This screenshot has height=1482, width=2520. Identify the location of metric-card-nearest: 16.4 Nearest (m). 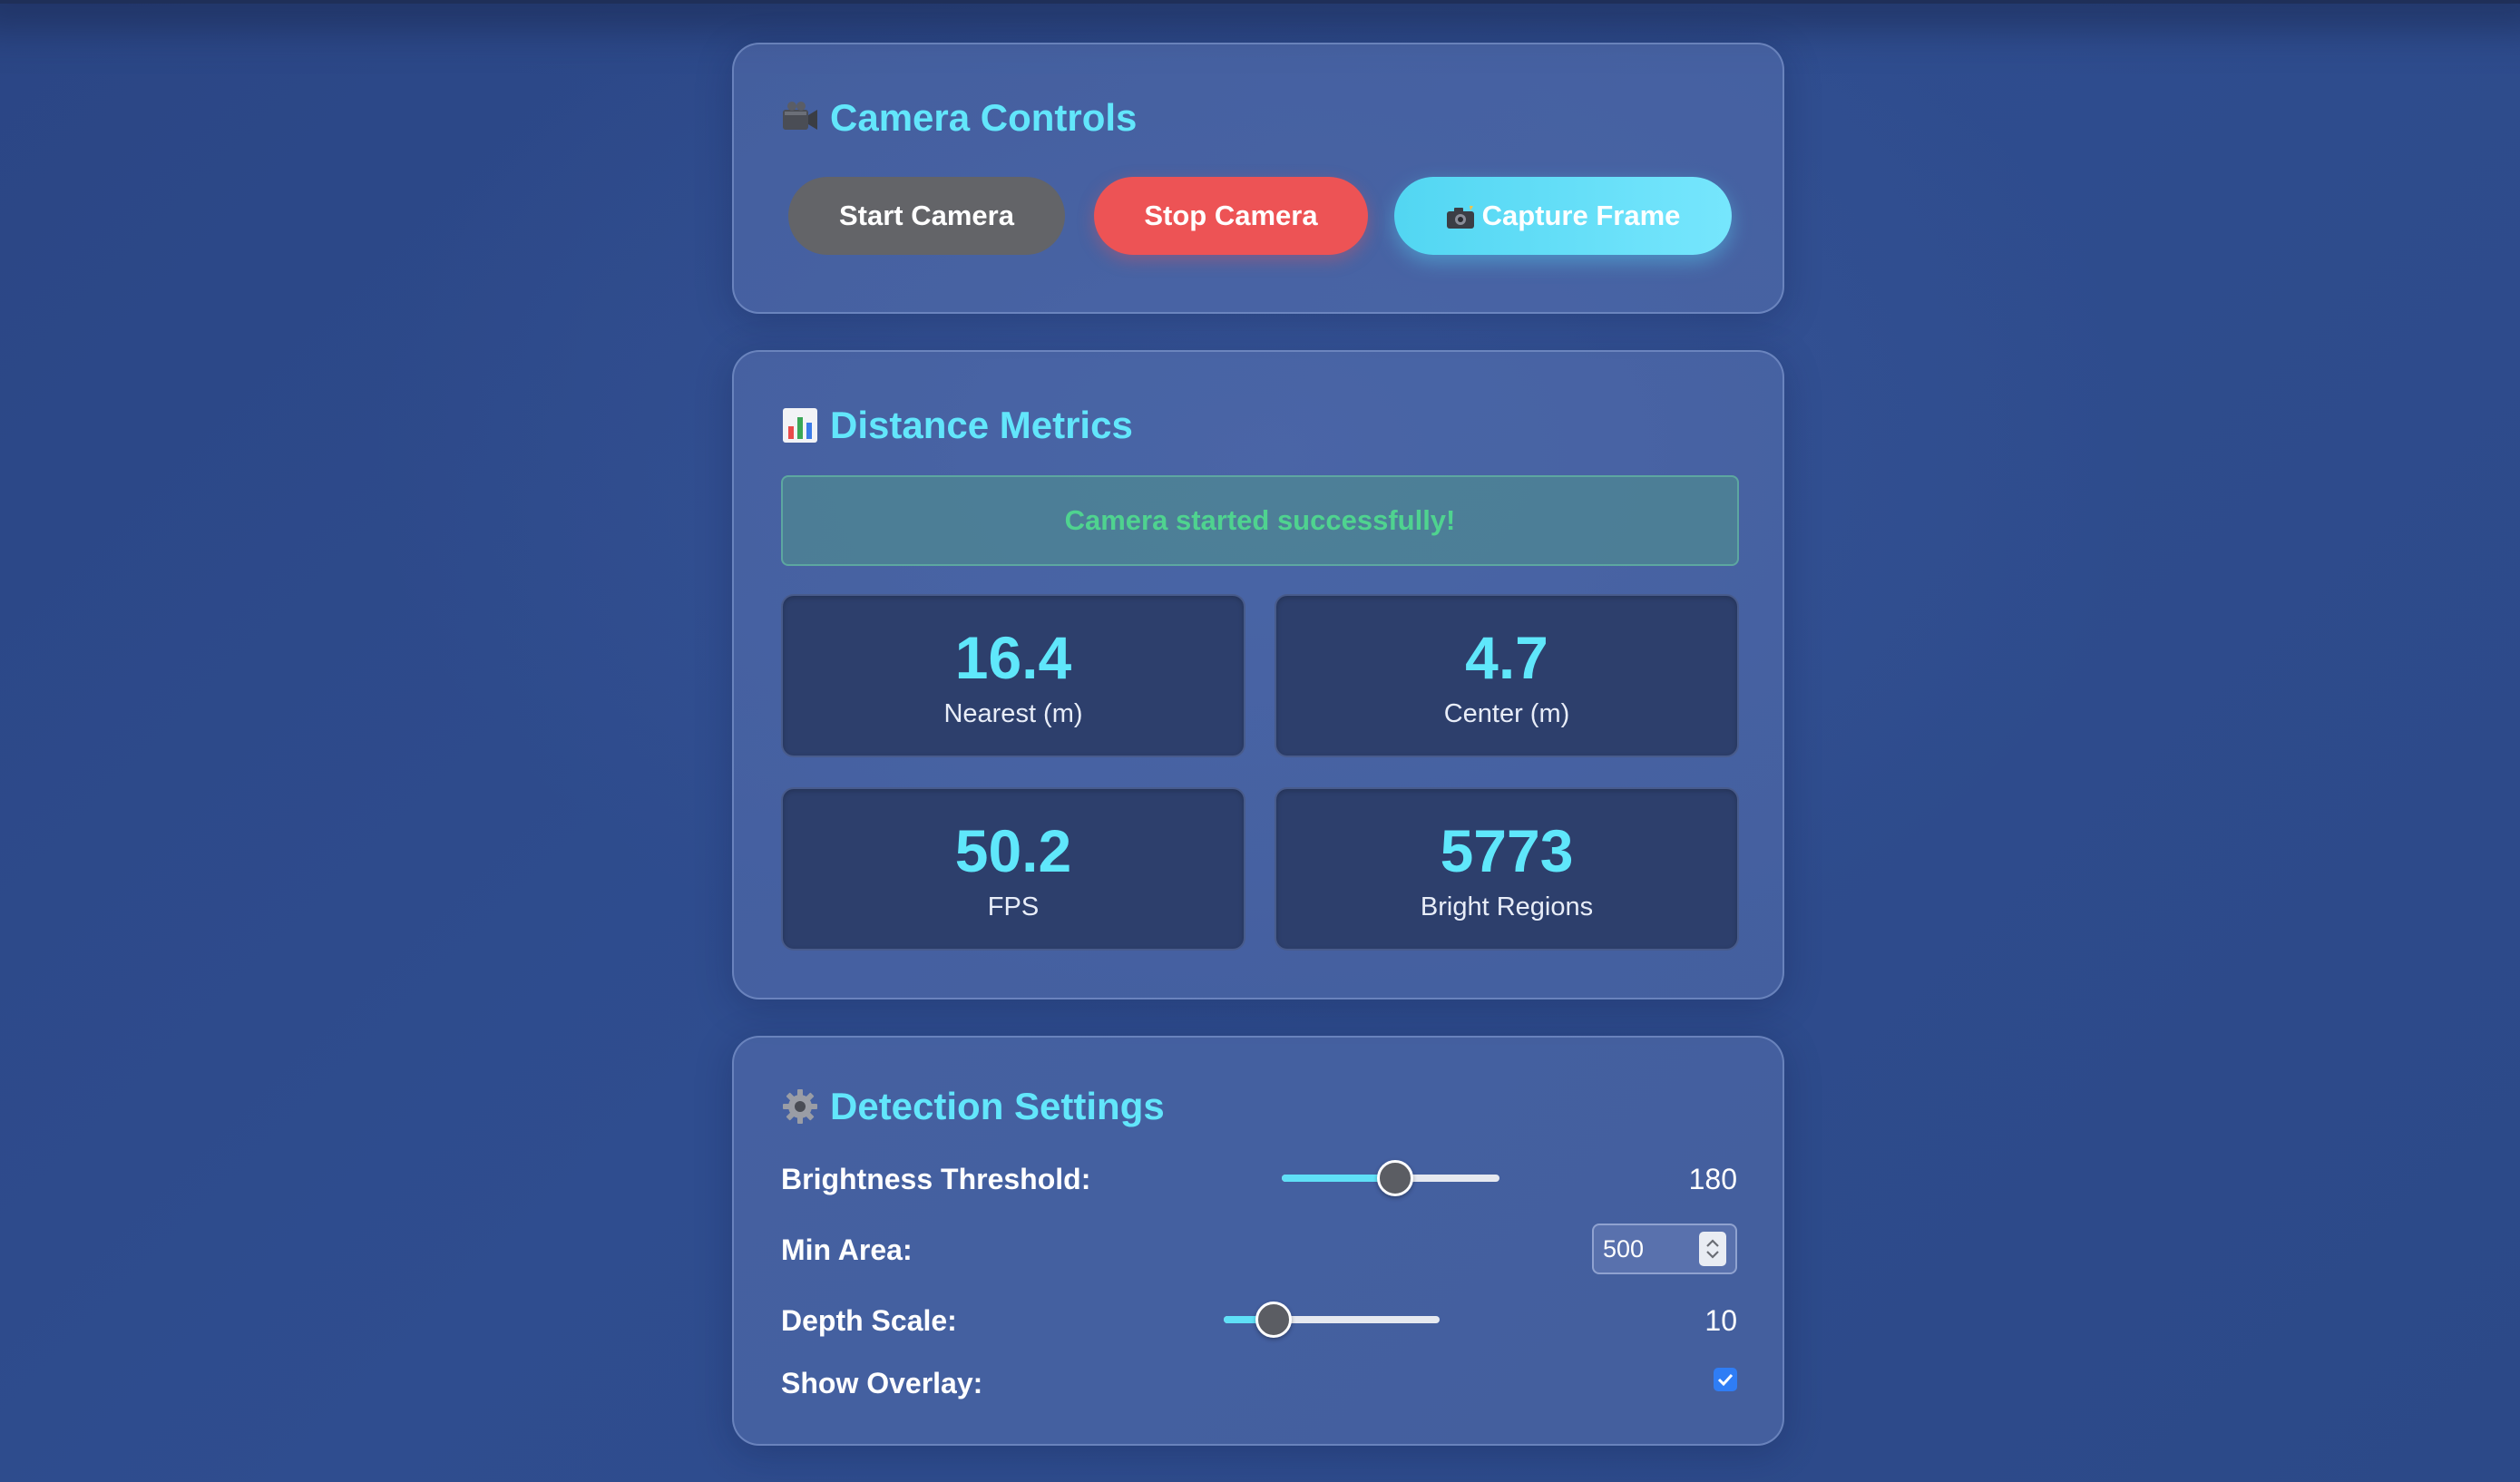
(1013, 675).